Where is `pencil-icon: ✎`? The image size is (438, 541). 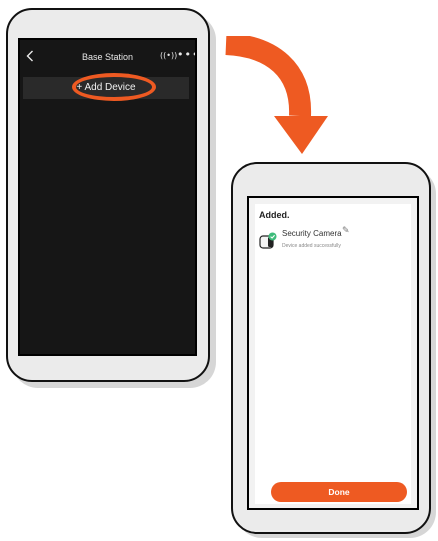 pencil-icon: ✎ is located at coordinates (346, 231).